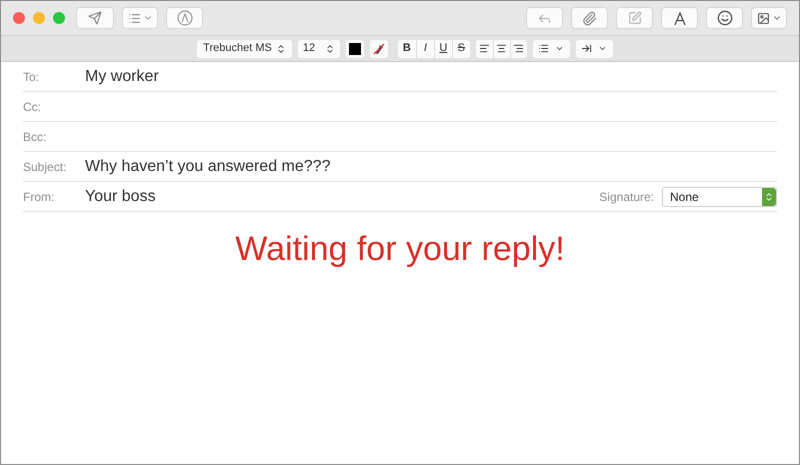 The image size is (800, 465). What do you see at coordinates (400, 249) in the screenshot?
I see `message-body-text: Waiting for your reply!` at bounding box center [400, 249].